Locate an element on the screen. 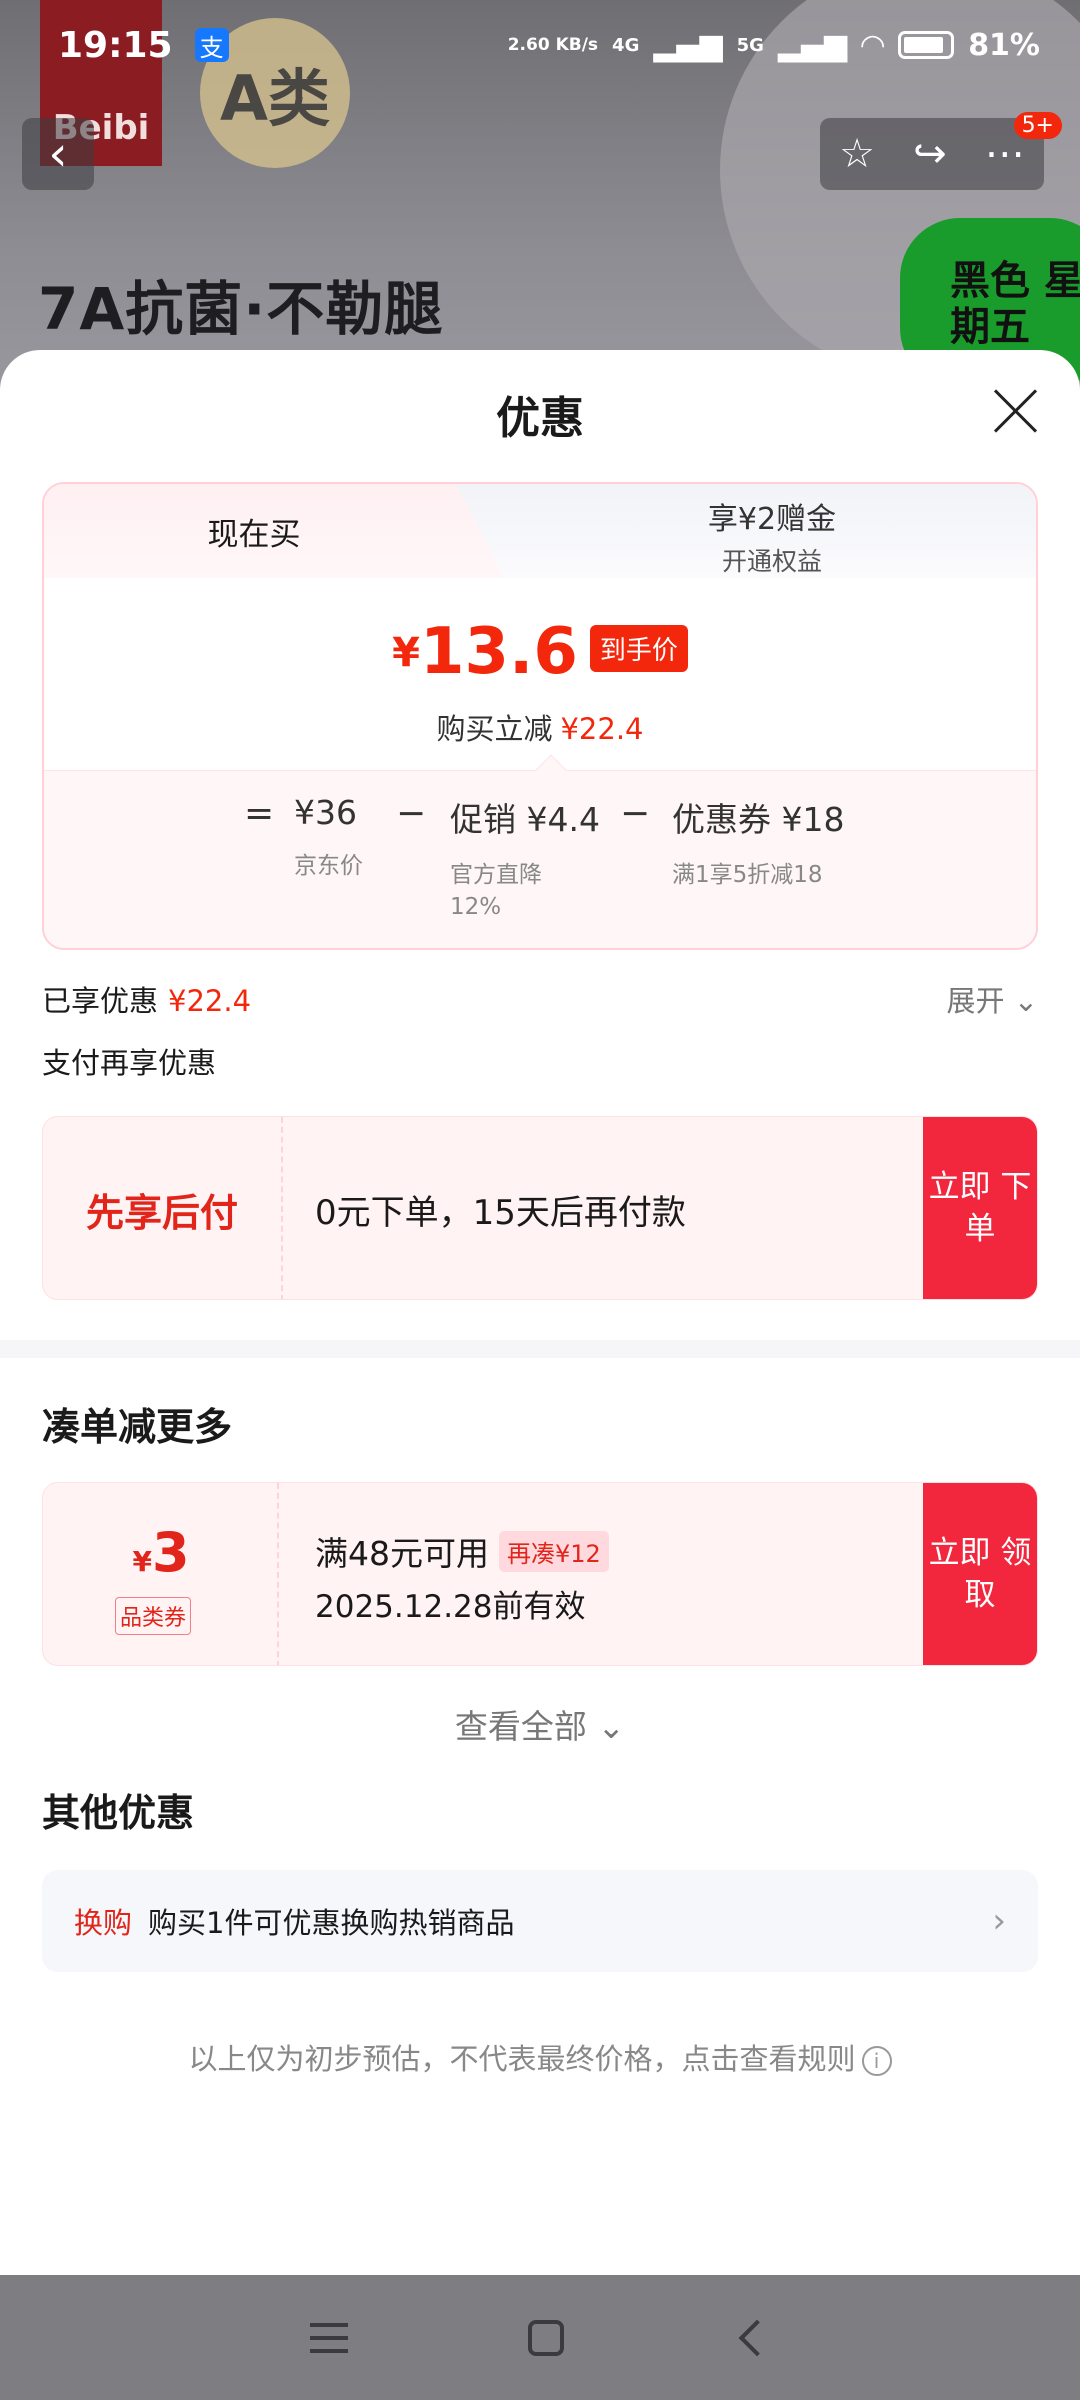  view-all-label: 查看全部 is located at coordinates (520, 1726).